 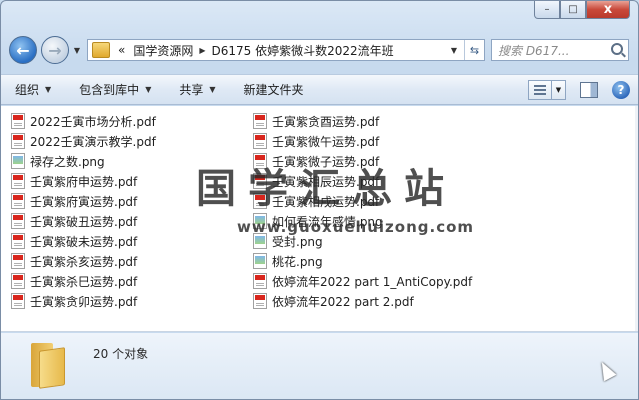 What do you see at coordinates (93, 121) in the screenshot?
I see `file-name: 2022壬寅市场分析.pdf` at bounding box center [93, 121].